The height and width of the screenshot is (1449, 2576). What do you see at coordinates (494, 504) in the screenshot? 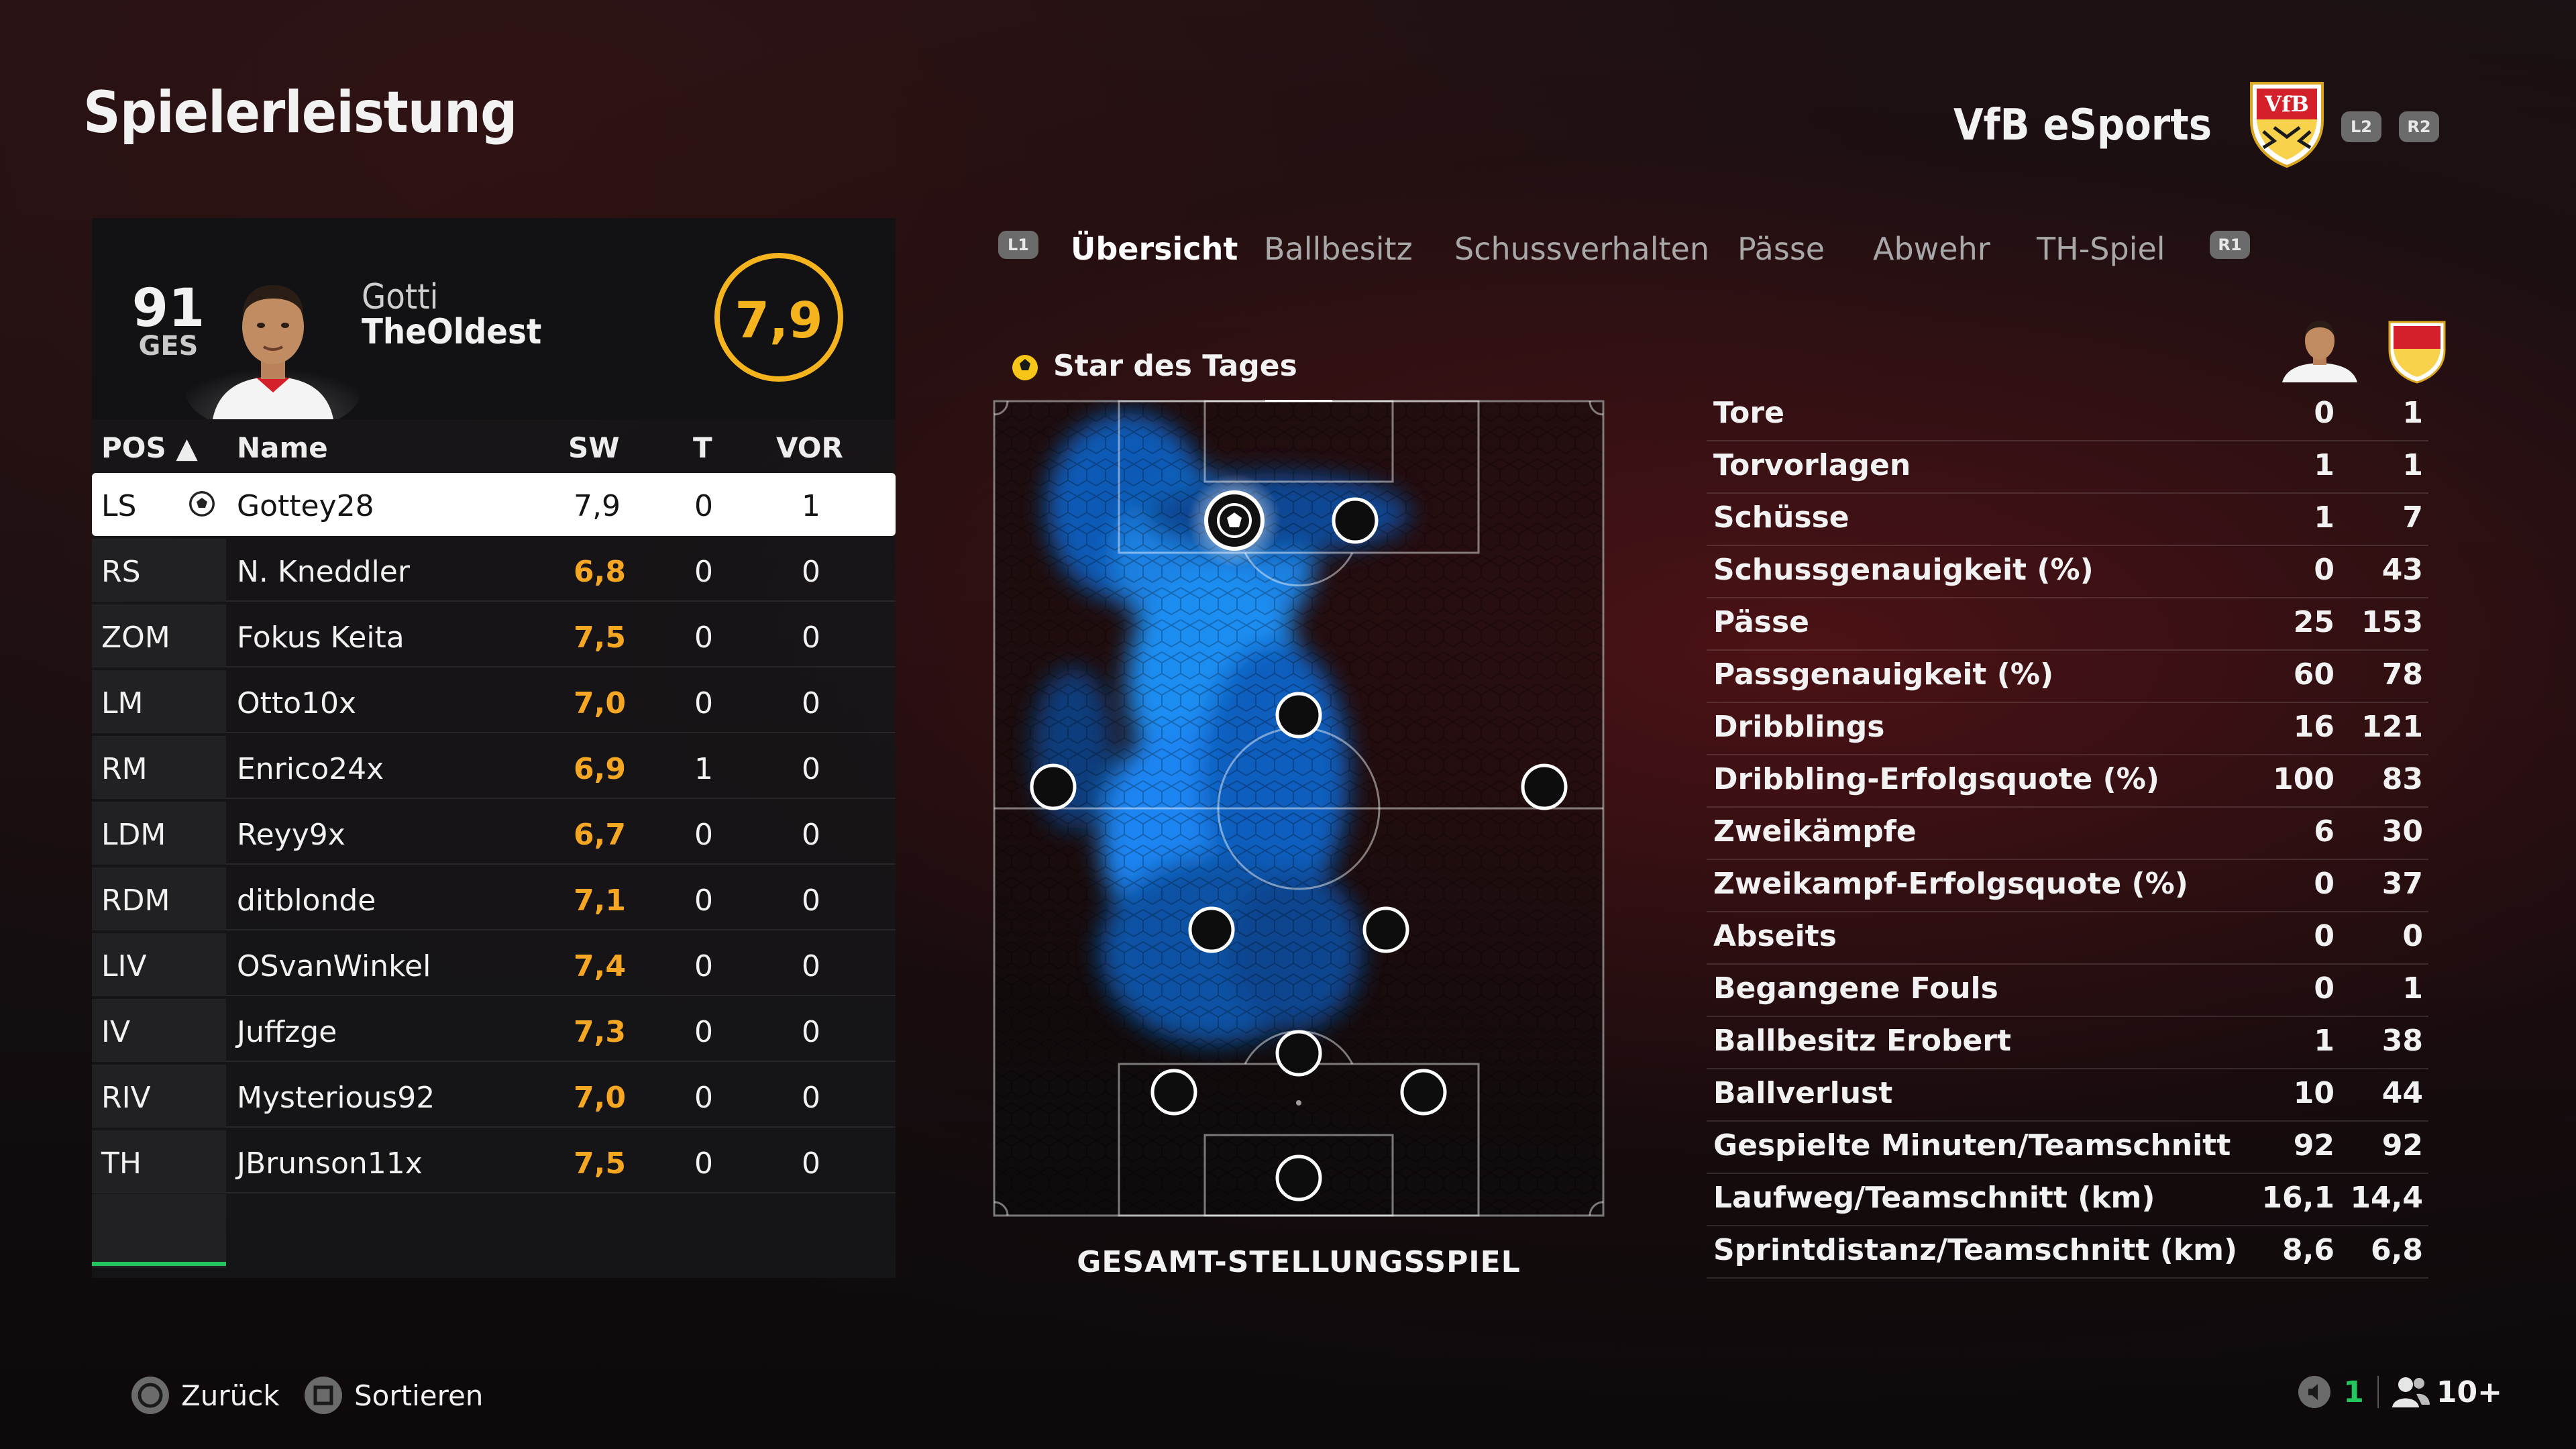
I see `table-row: LS Gottey28 7,9 0 1` at bounding box center [494, 504].